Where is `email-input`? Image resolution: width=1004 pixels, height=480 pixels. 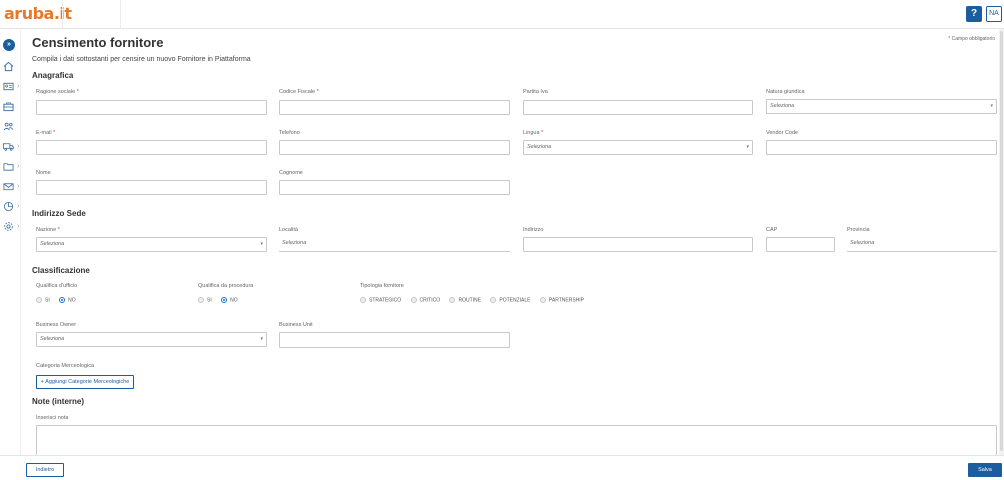
email-input is located at coordinates (151, 147).